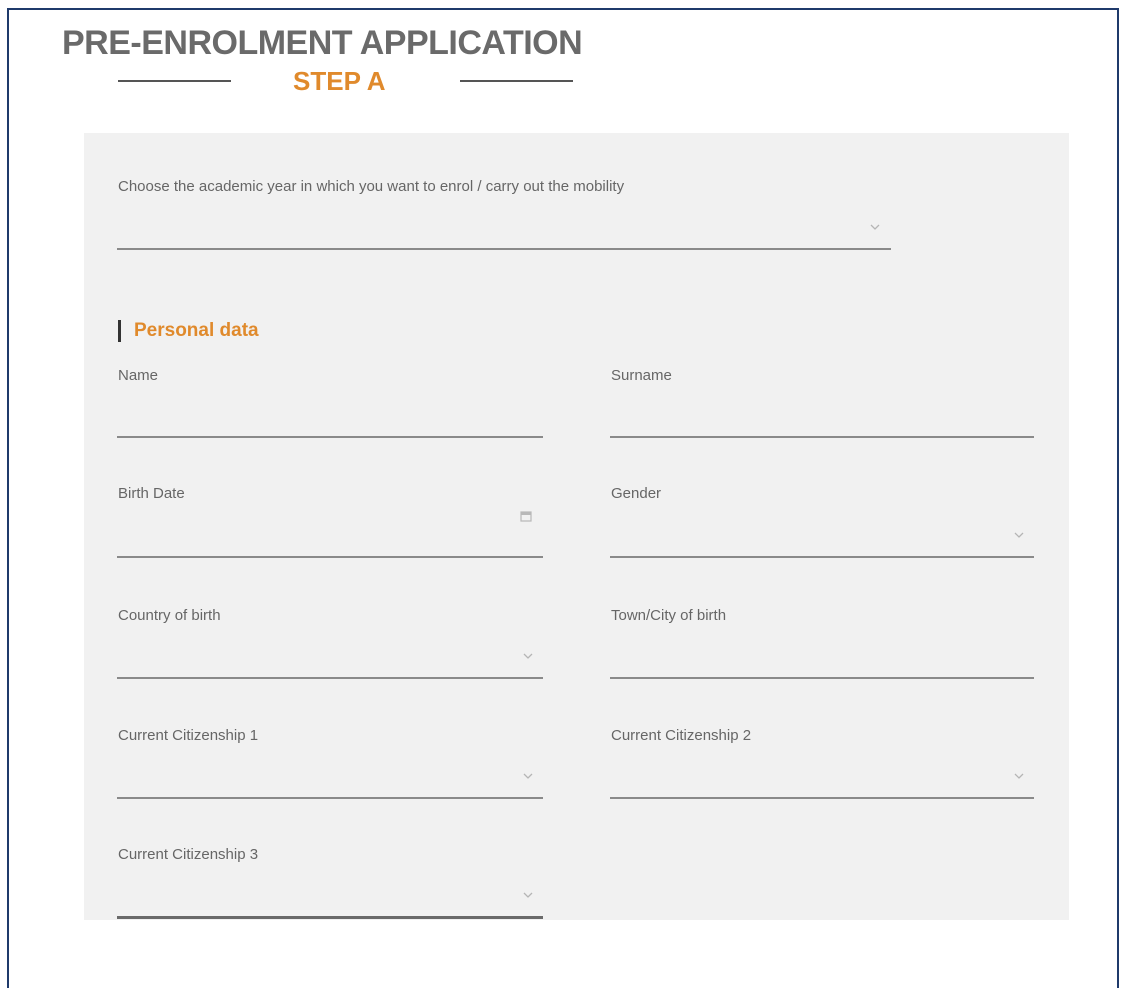 The height and width of the screenshot is (988, 1122). I want to click on birth-date-label: Birth Date, so click(151, 493).